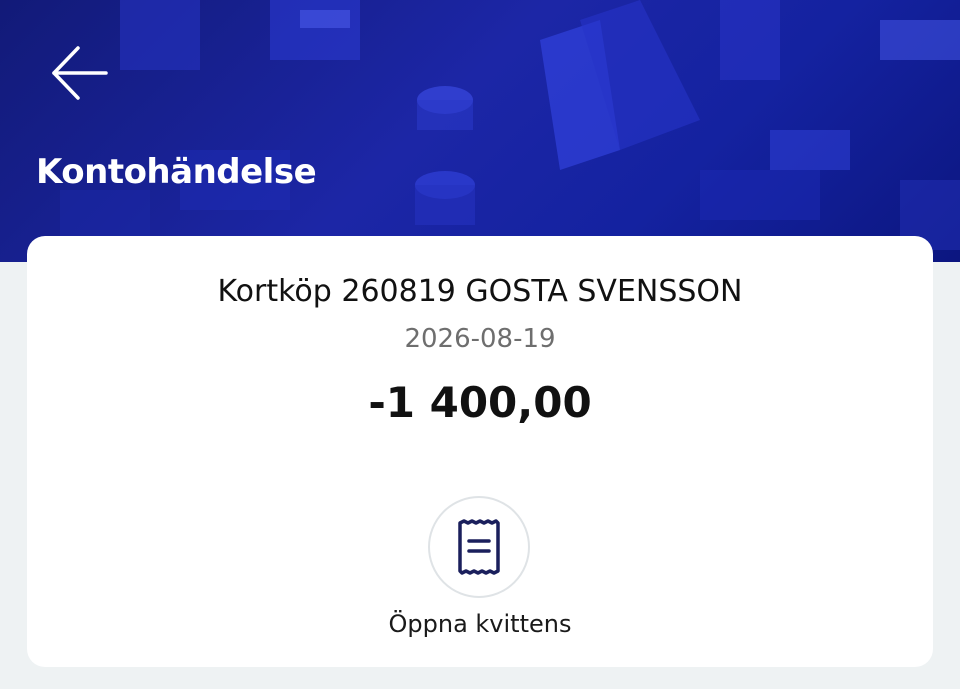 Image resolution: width=960 pixels, height=689 pixels. What do you see at coordinates (480, 291) in the screenshot?
I see `transaction-description: Kortköp 260819 GOSTA SVENSSON` at bounding box center [480, 291].